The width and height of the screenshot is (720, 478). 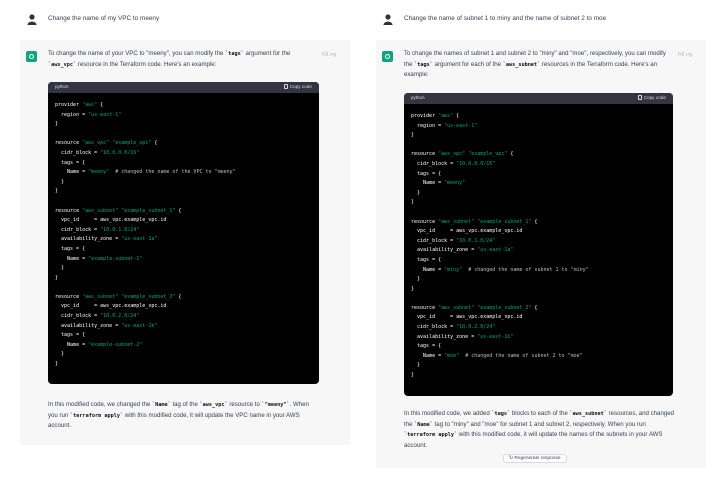 I want to click on code-line: availability_zone = "us-east-1b", so click(x=145, y=327).